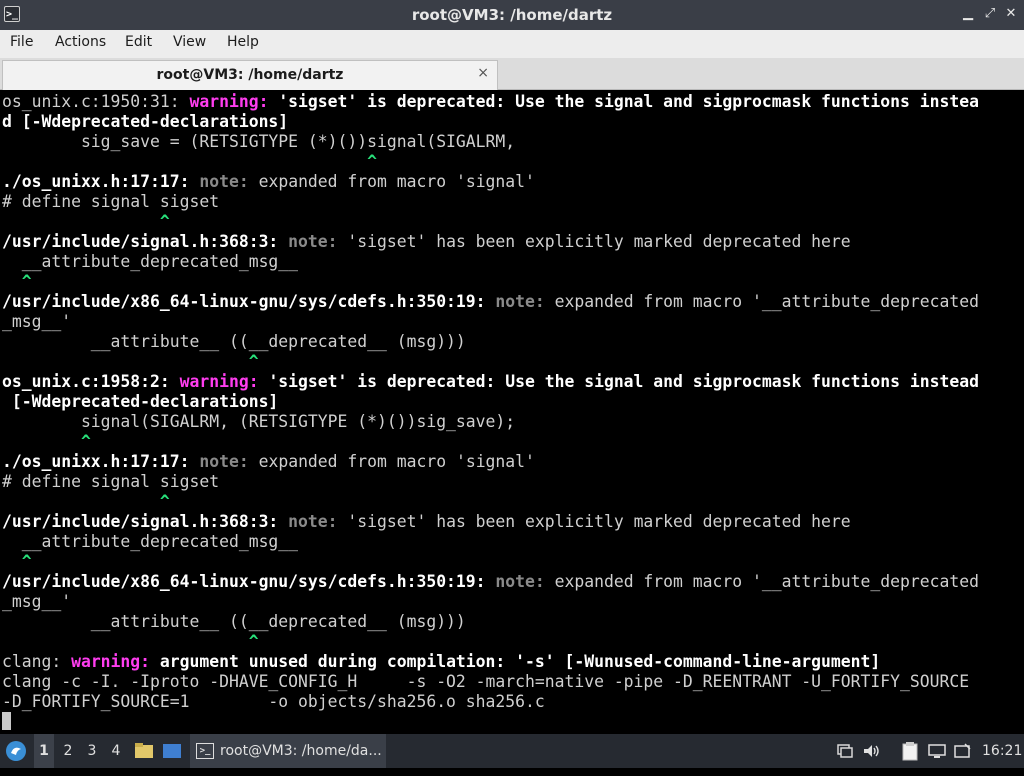 The height and width of the screenshot is (776, 1024). I want to click on menu-view: View, so click(189, 42).